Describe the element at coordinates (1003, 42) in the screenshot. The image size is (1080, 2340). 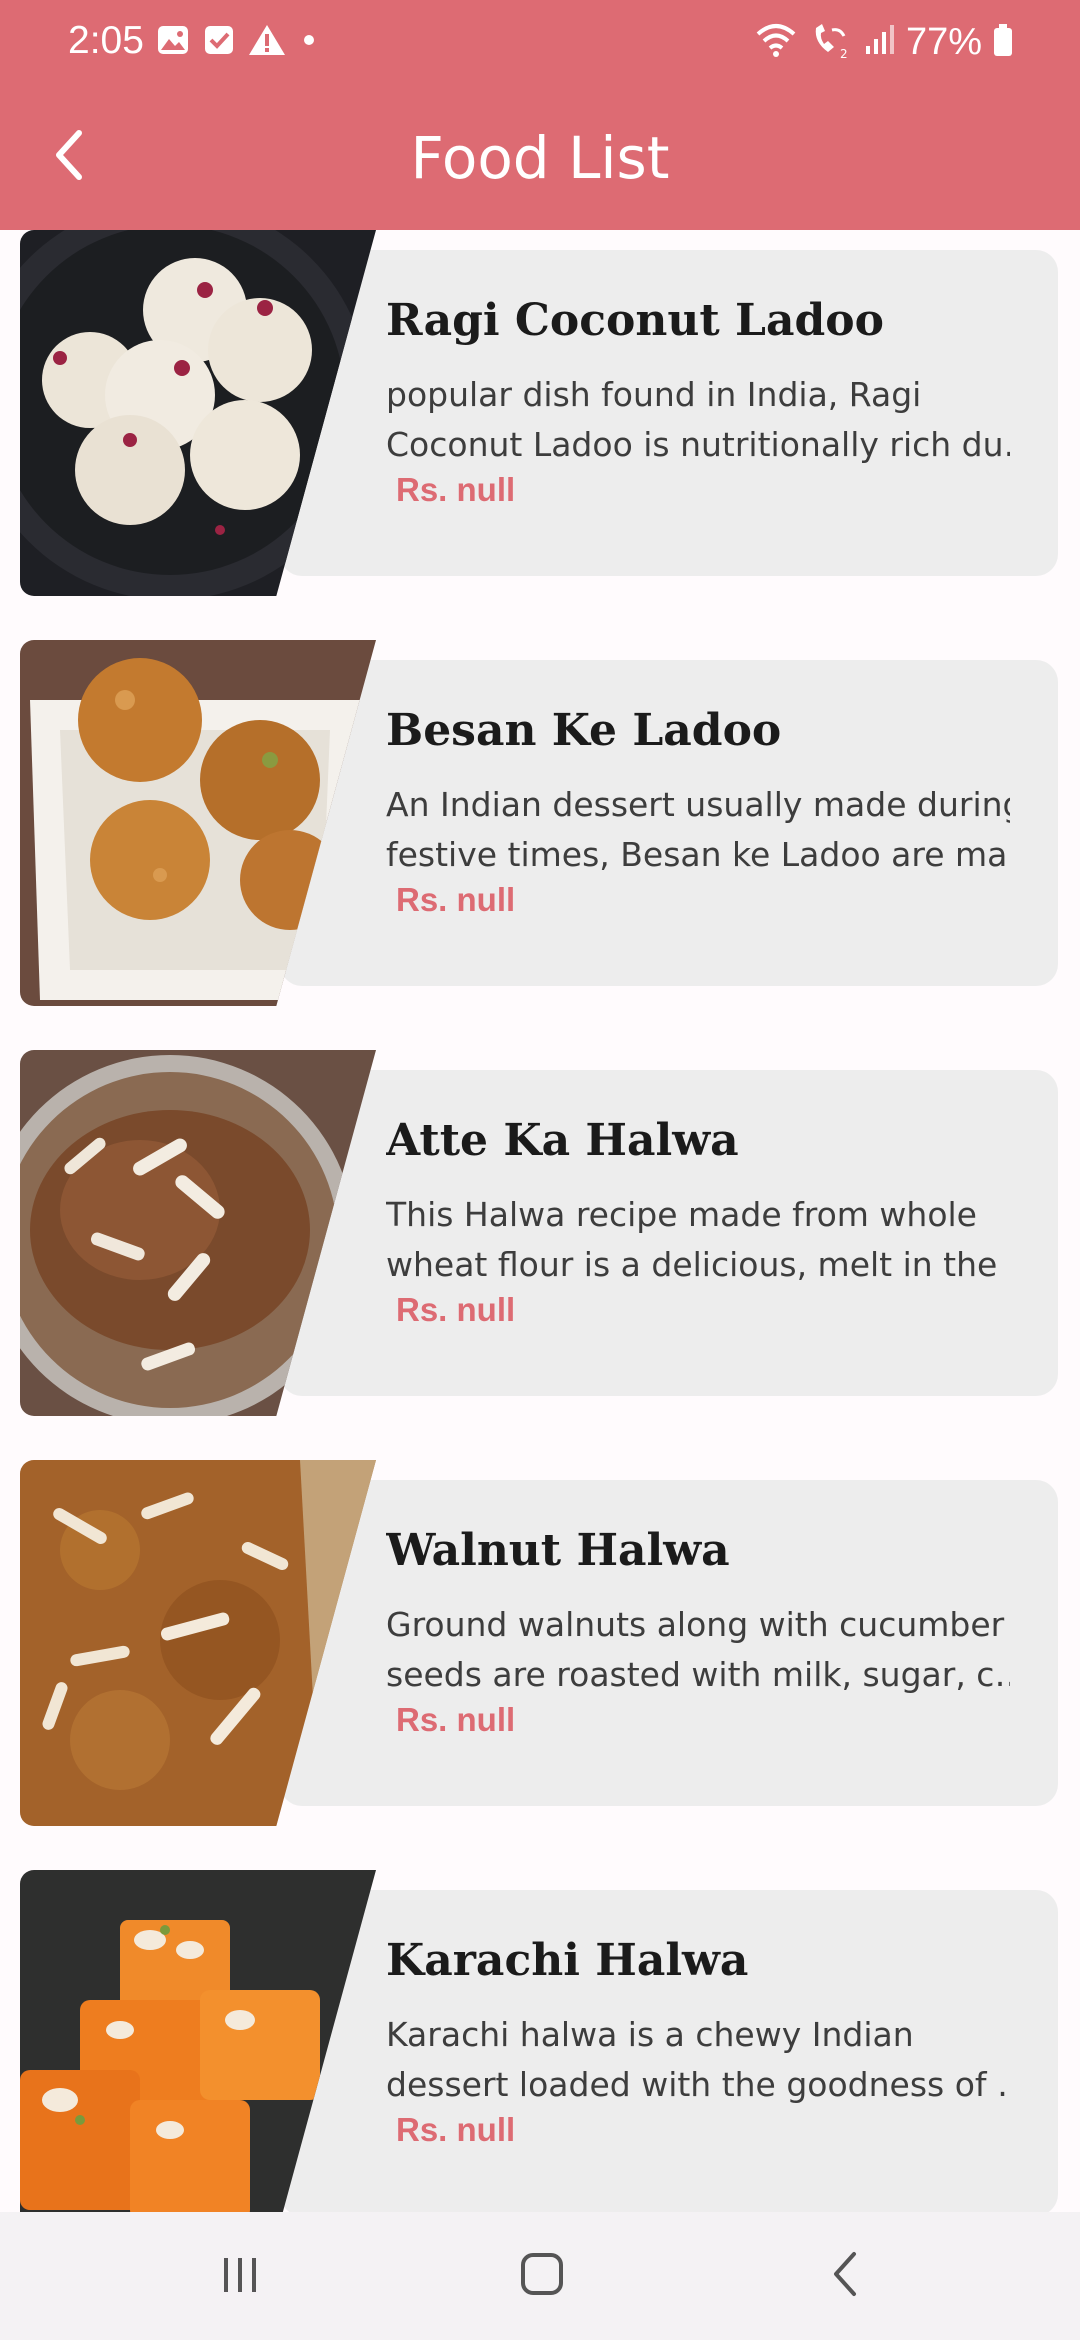
I see `battery-icon` at that location.